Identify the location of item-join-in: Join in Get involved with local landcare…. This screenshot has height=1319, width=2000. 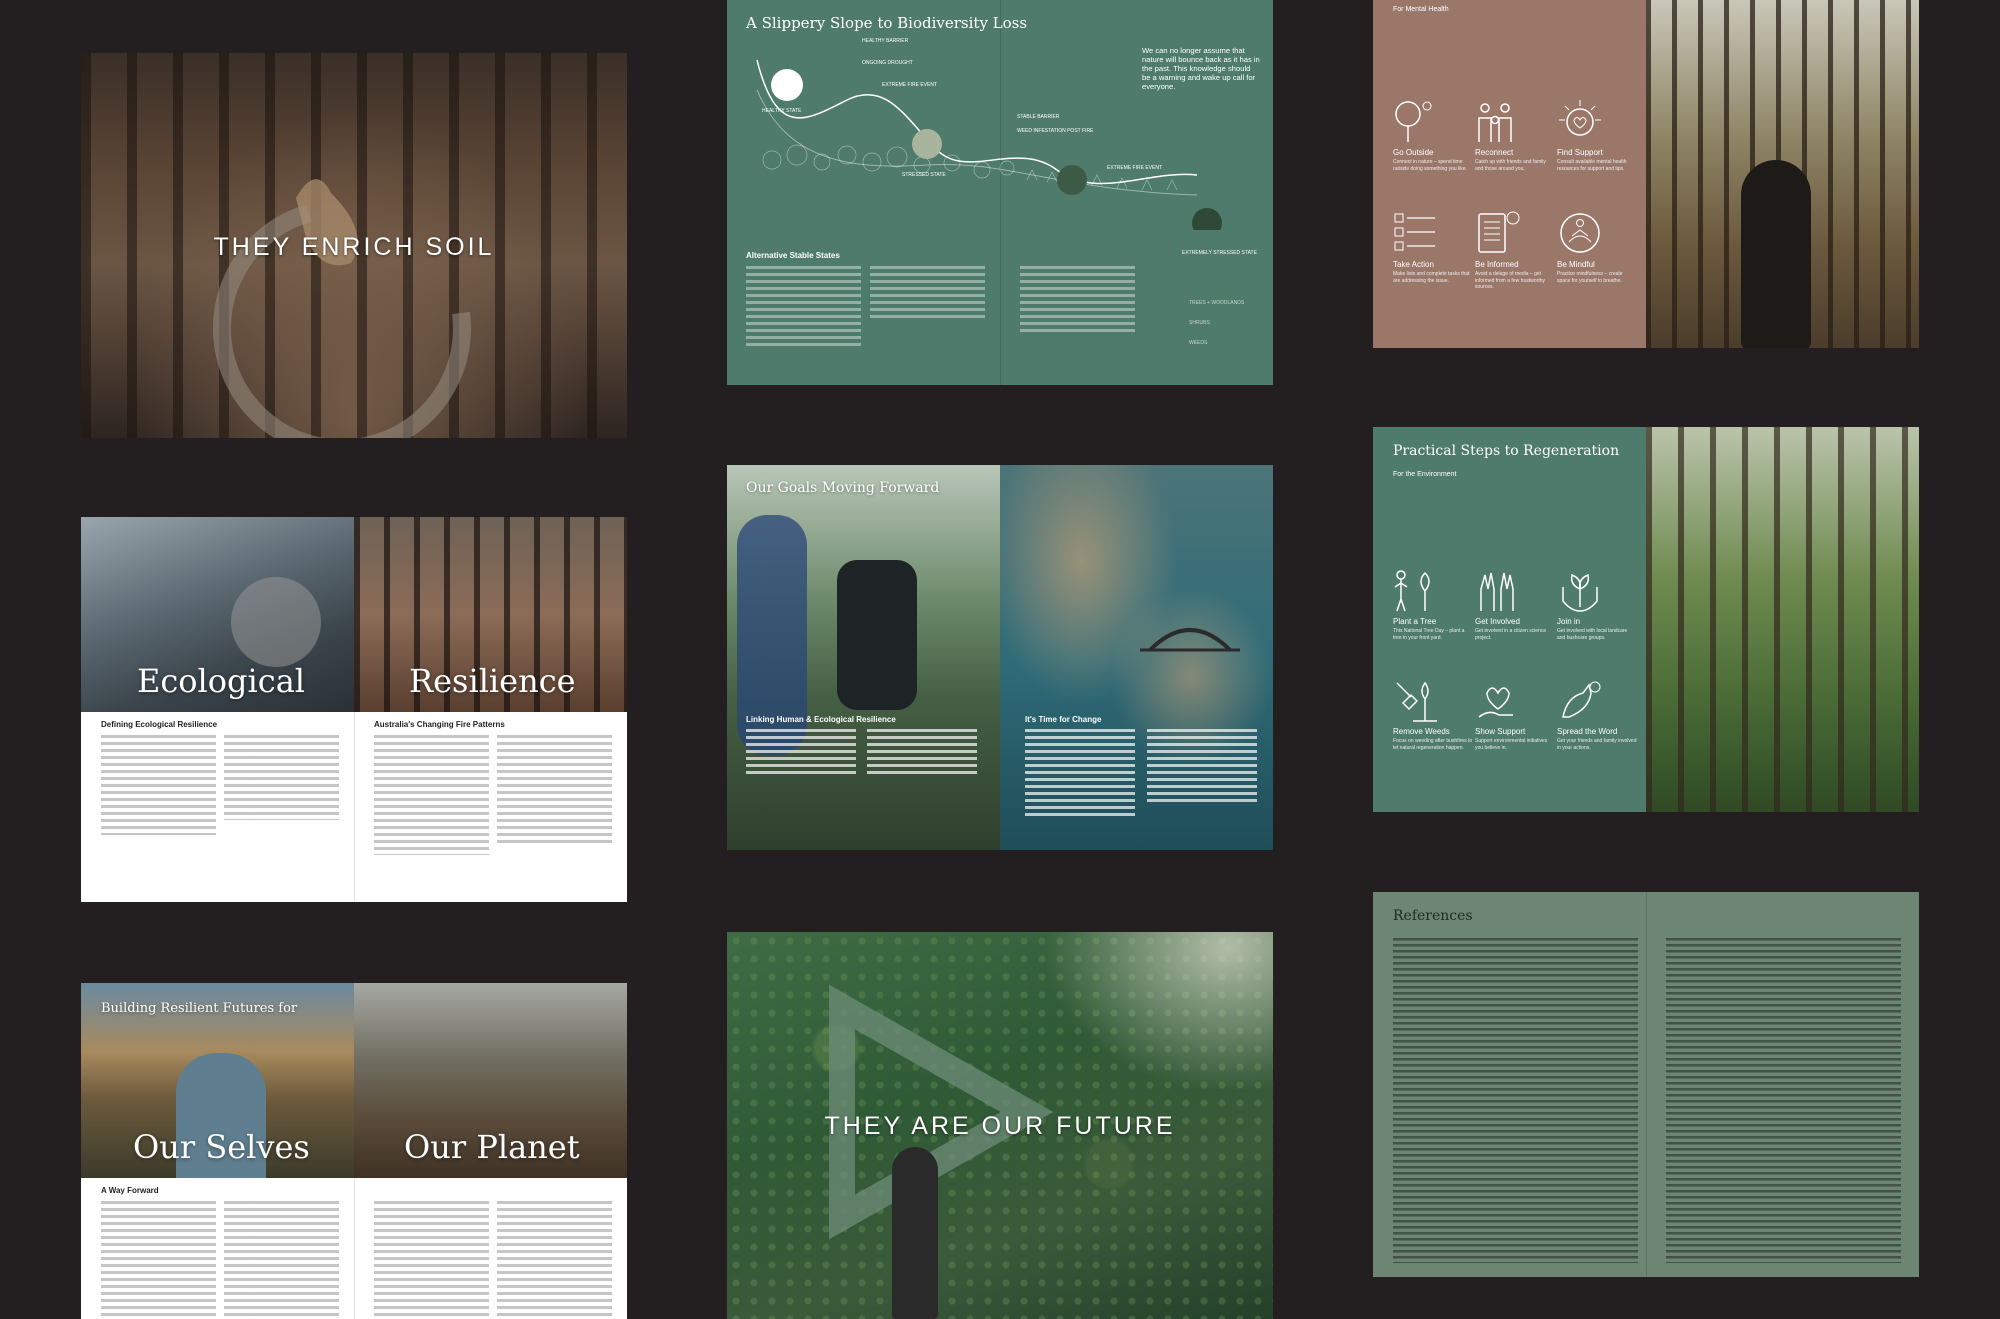
(1597, 604).